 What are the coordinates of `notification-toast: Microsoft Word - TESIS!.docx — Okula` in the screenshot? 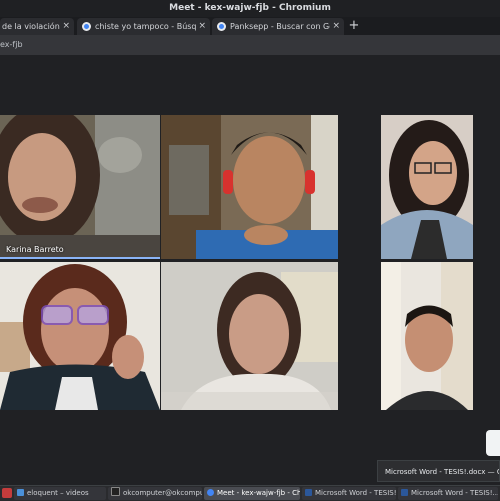 It's located at (438, 471).